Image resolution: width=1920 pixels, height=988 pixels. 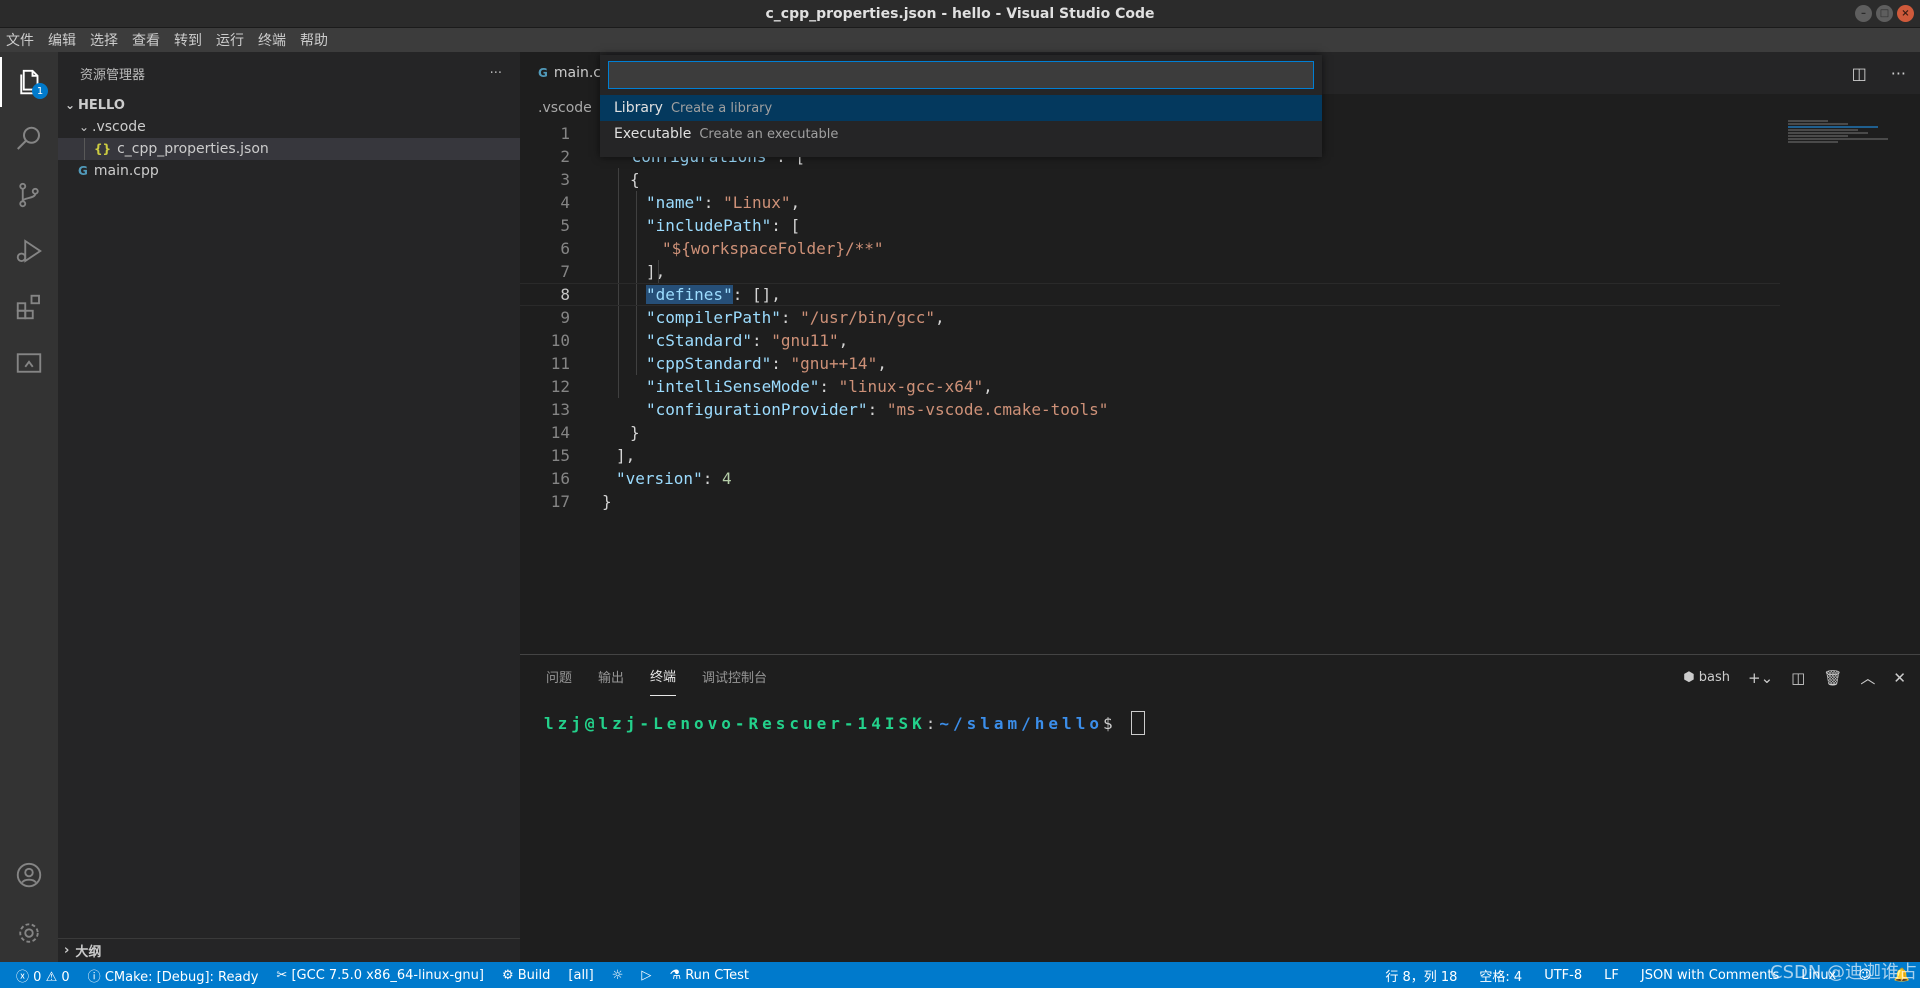 What do you see at coordinates (289, 149) in the screenshot?
I see `file-c-cpp-properties: {} c_cpp_properties.json` at bounding box center [289, 149].